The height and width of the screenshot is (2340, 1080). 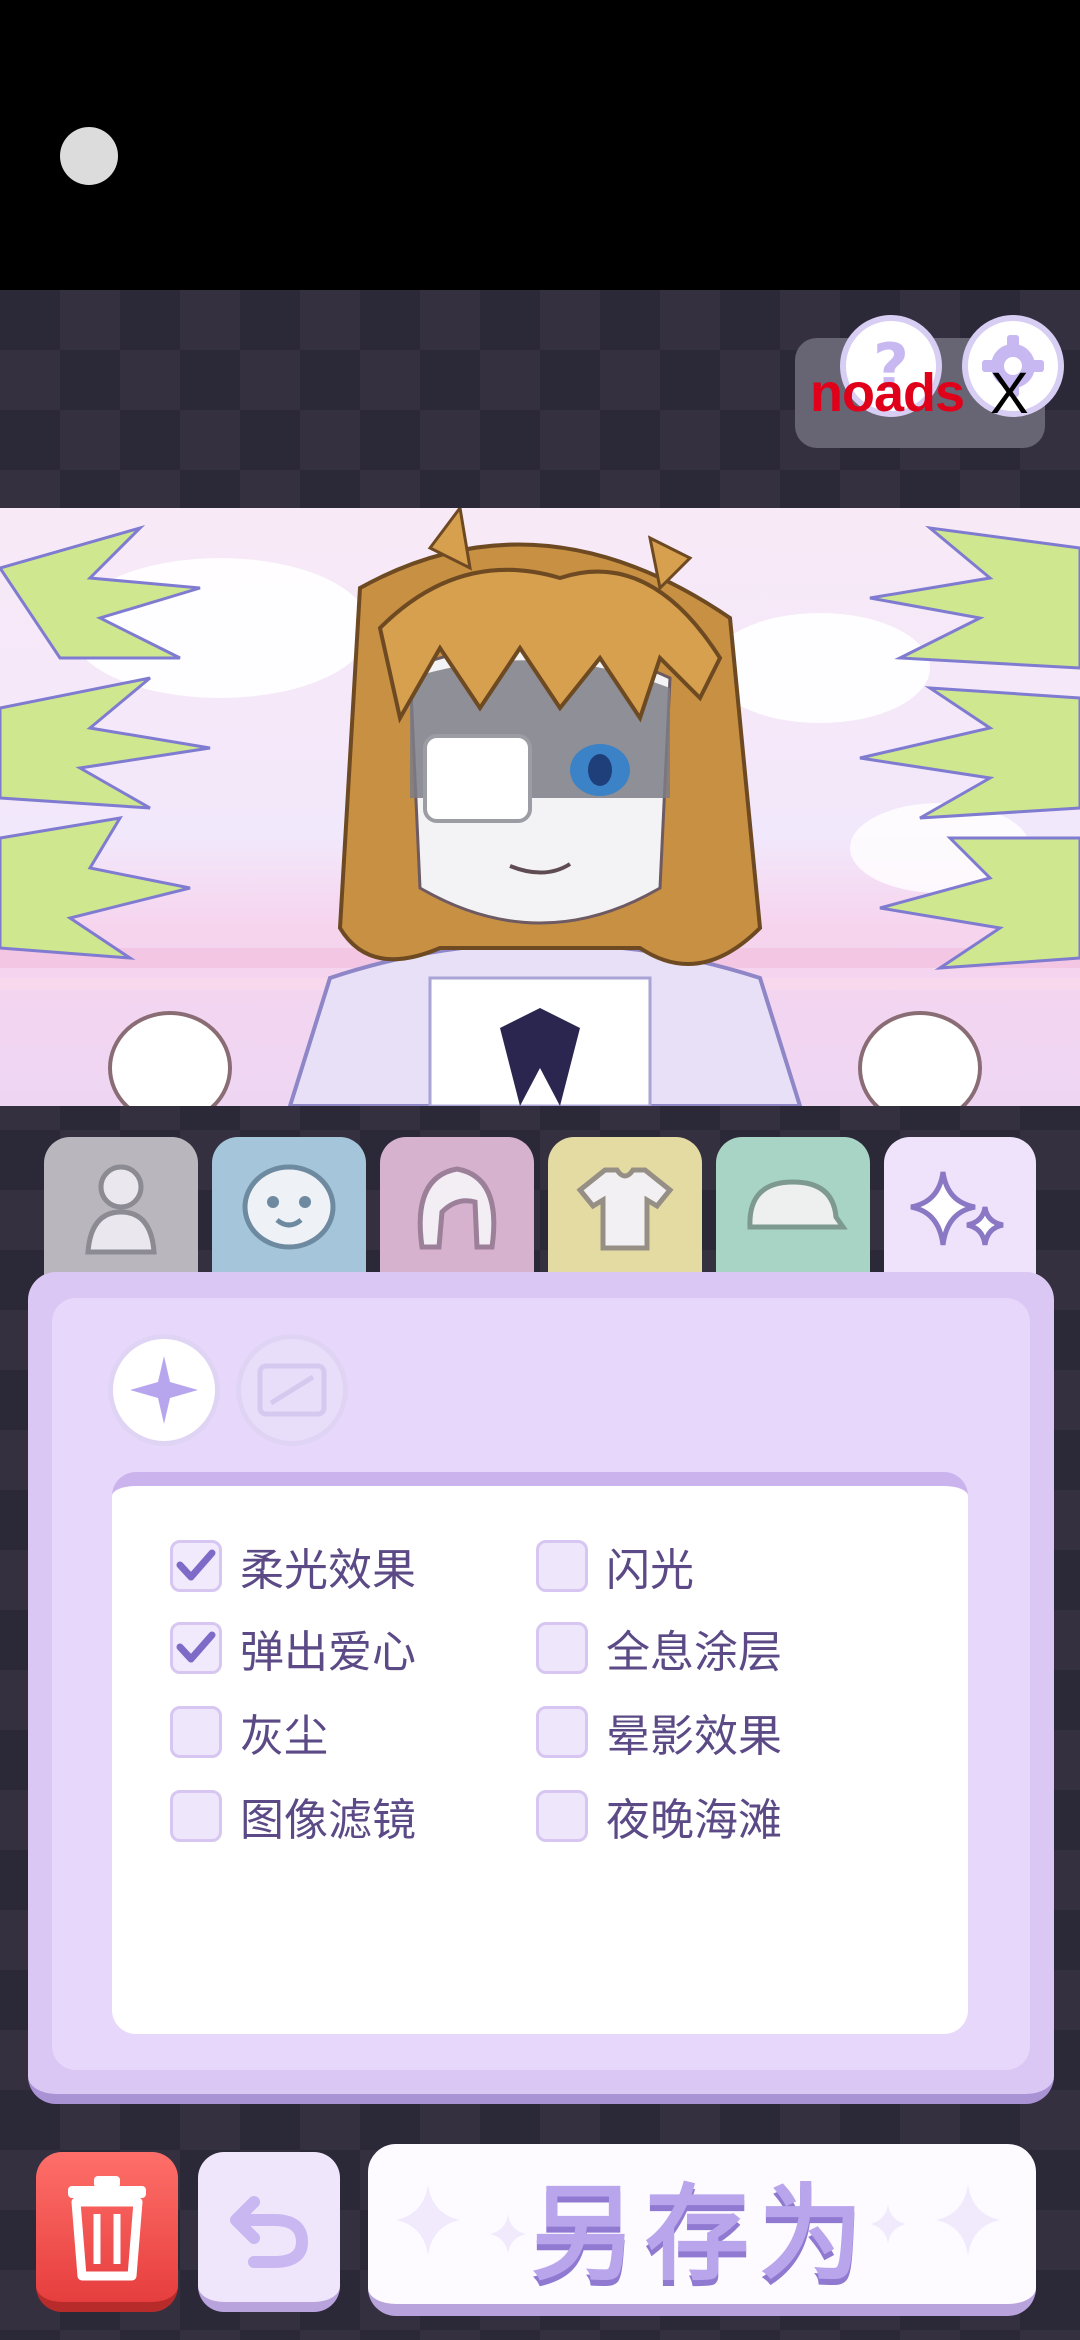 What do you see at coordinates (694, 1736) in the screenshot?
I see `option-label: 晕影效果` at bounding box center [694, 1736].